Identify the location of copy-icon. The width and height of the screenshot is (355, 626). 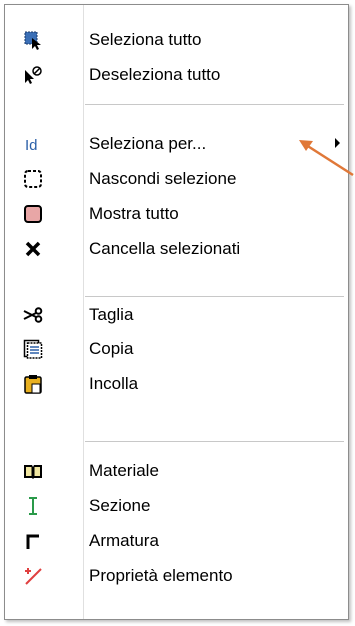
(33, 349).